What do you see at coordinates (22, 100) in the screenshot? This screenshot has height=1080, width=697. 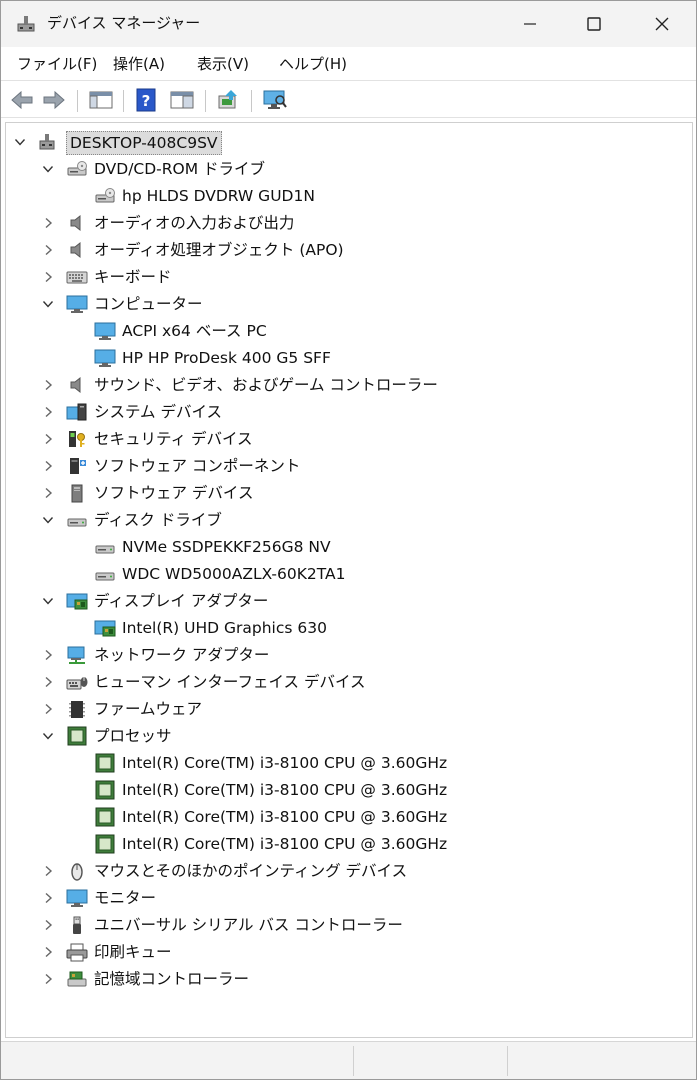 I see `back-icon` at bounding box center [22, 100].